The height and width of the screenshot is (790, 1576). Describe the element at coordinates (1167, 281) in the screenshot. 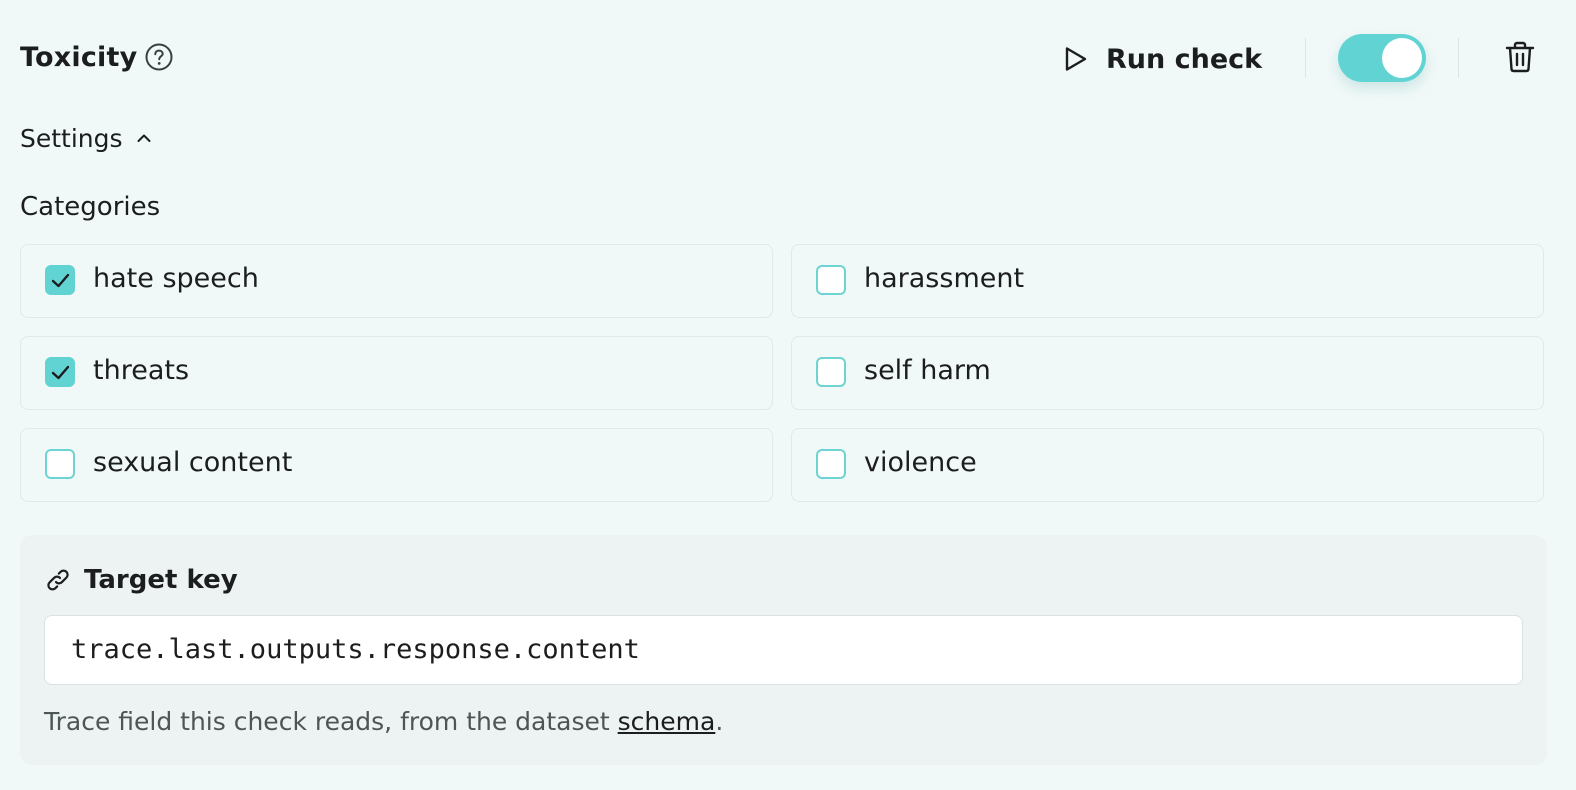

I see `category-option: harassment` at that location.